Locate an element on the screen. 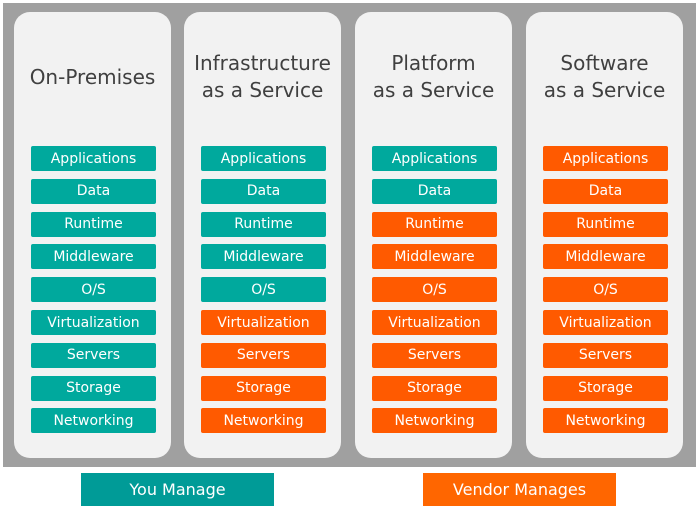  column-title-line: Infrastructure is located at coordinates (262, 63).